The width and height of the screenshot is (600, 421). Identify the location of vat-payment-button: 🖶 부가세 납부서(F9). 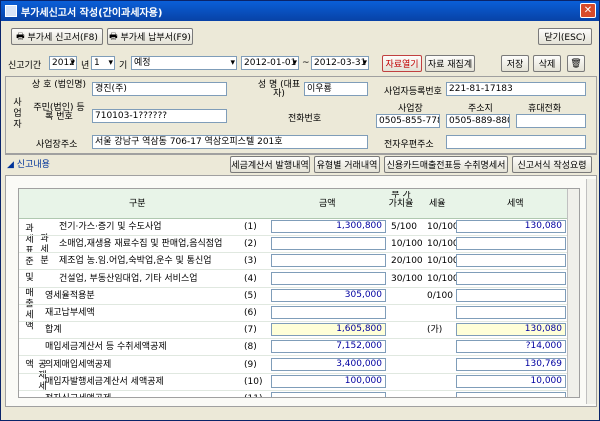
(150, 36).